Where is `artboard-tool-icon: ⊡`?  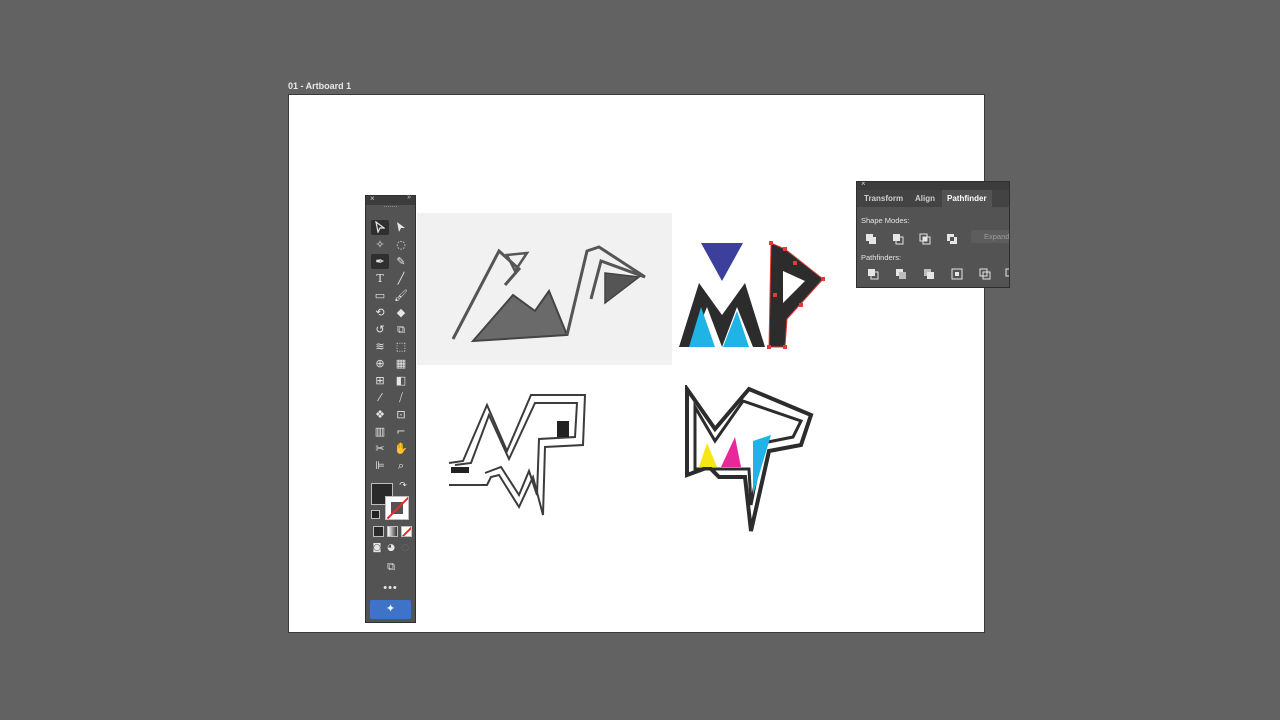
artboard-tool-icon: ⊡ is located at coordinates (401, 414).